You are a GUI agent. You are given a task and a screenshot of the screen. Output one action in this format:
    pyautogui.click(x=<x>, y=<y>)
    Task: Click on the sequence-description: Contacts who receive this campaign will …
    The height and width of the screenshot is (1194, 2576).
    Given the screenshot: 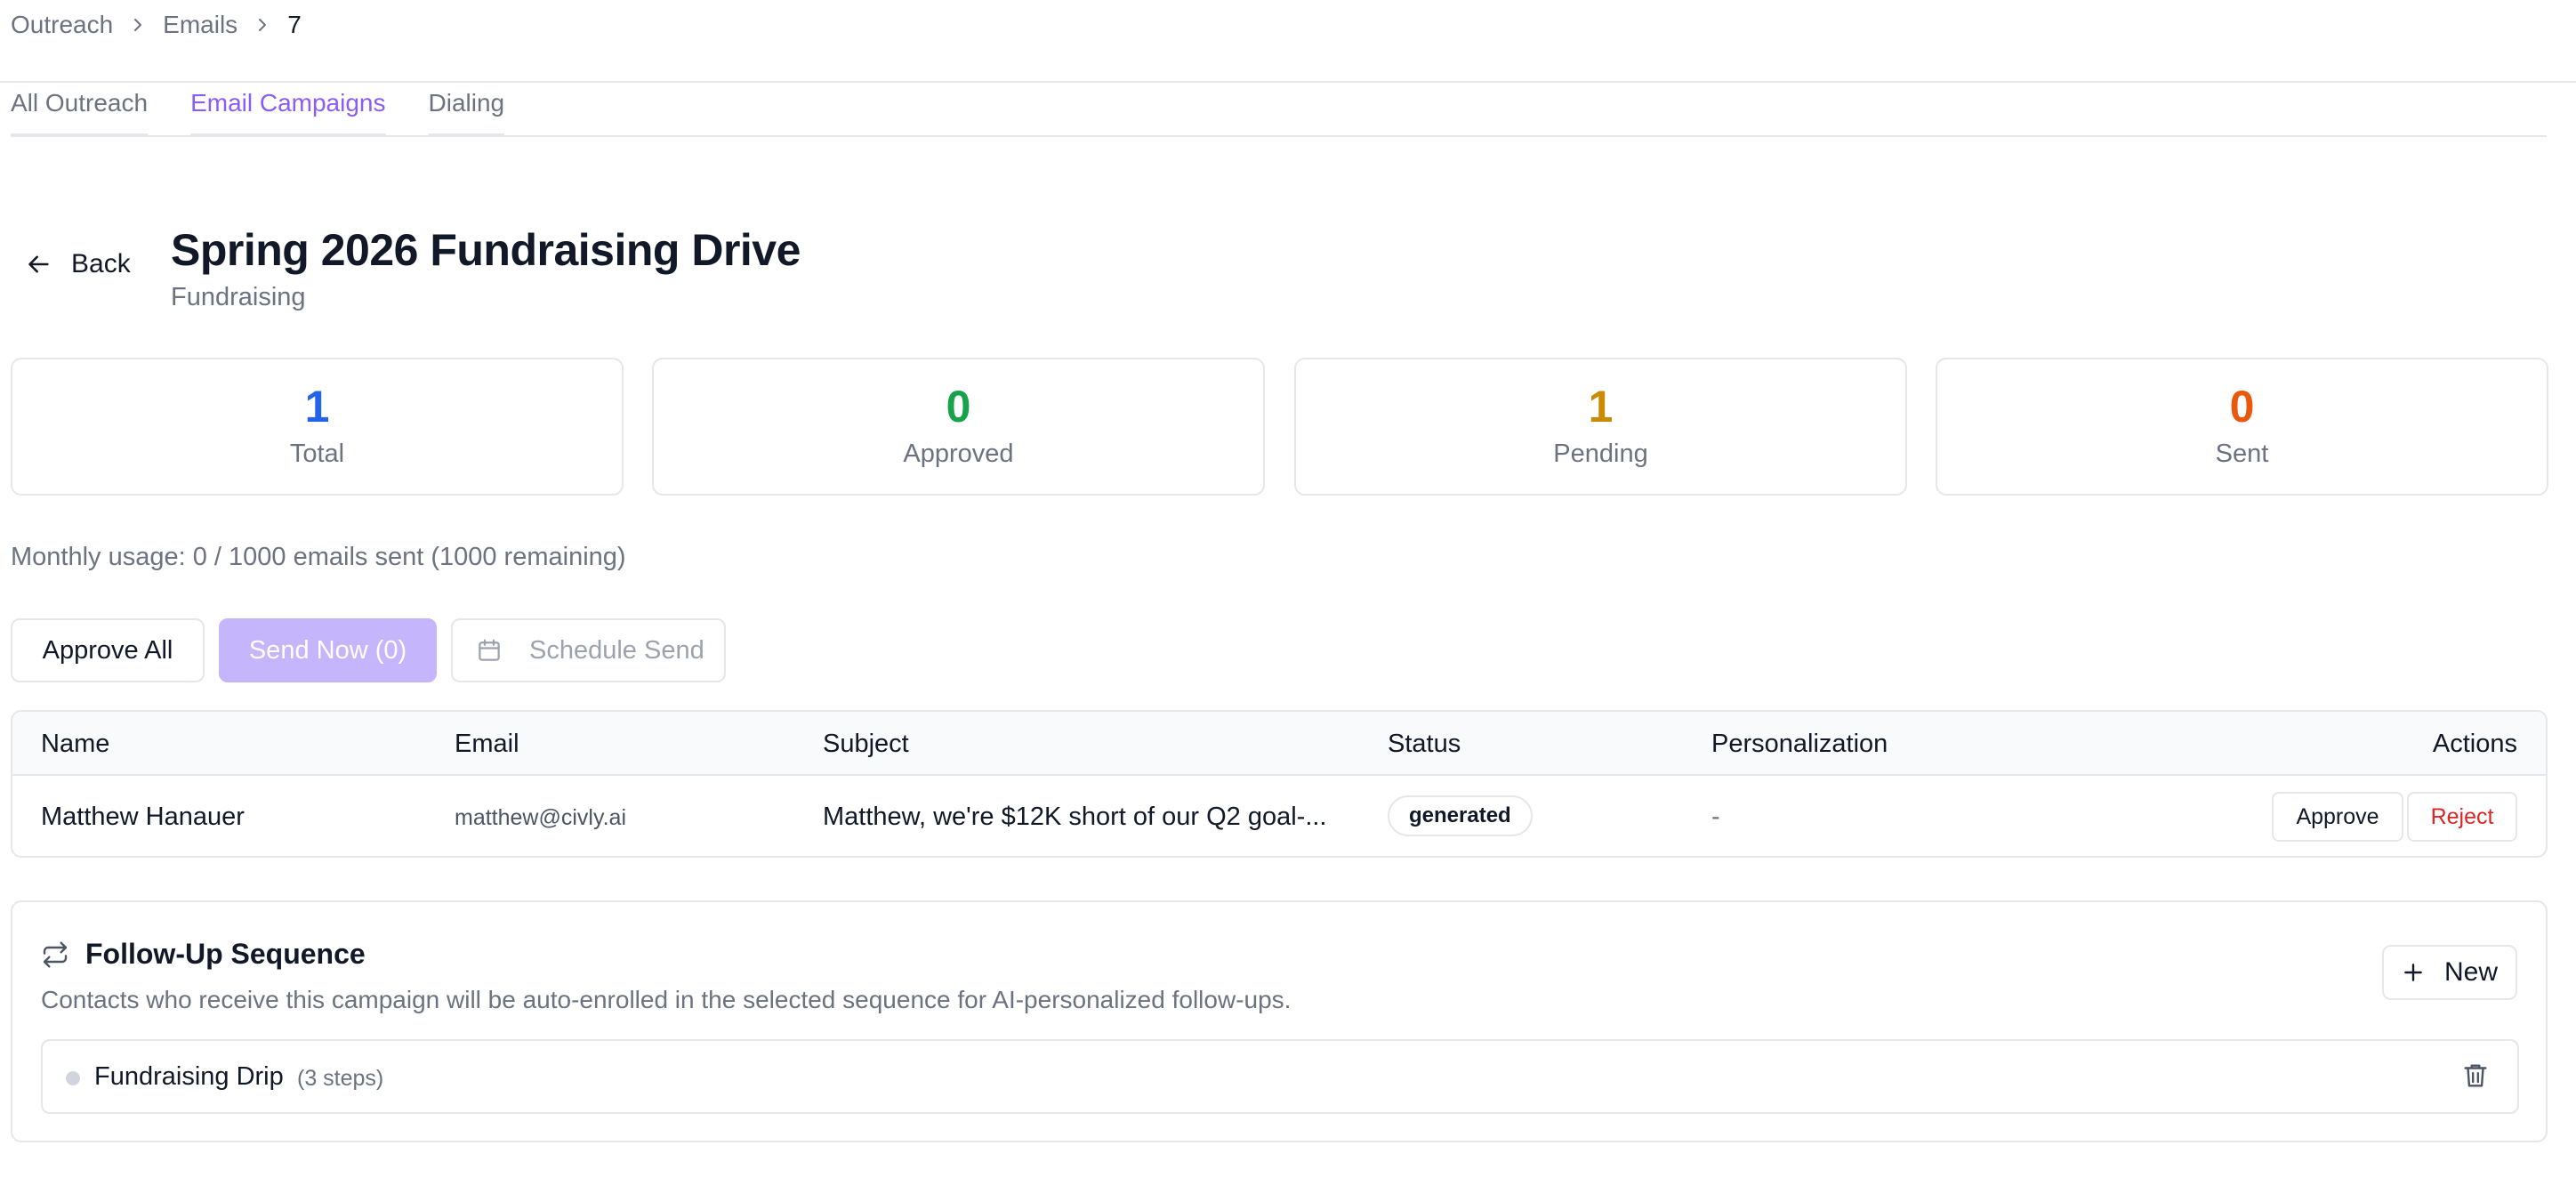 What is the action you would take?
    pyautogui.click(x=666, y=999)
    